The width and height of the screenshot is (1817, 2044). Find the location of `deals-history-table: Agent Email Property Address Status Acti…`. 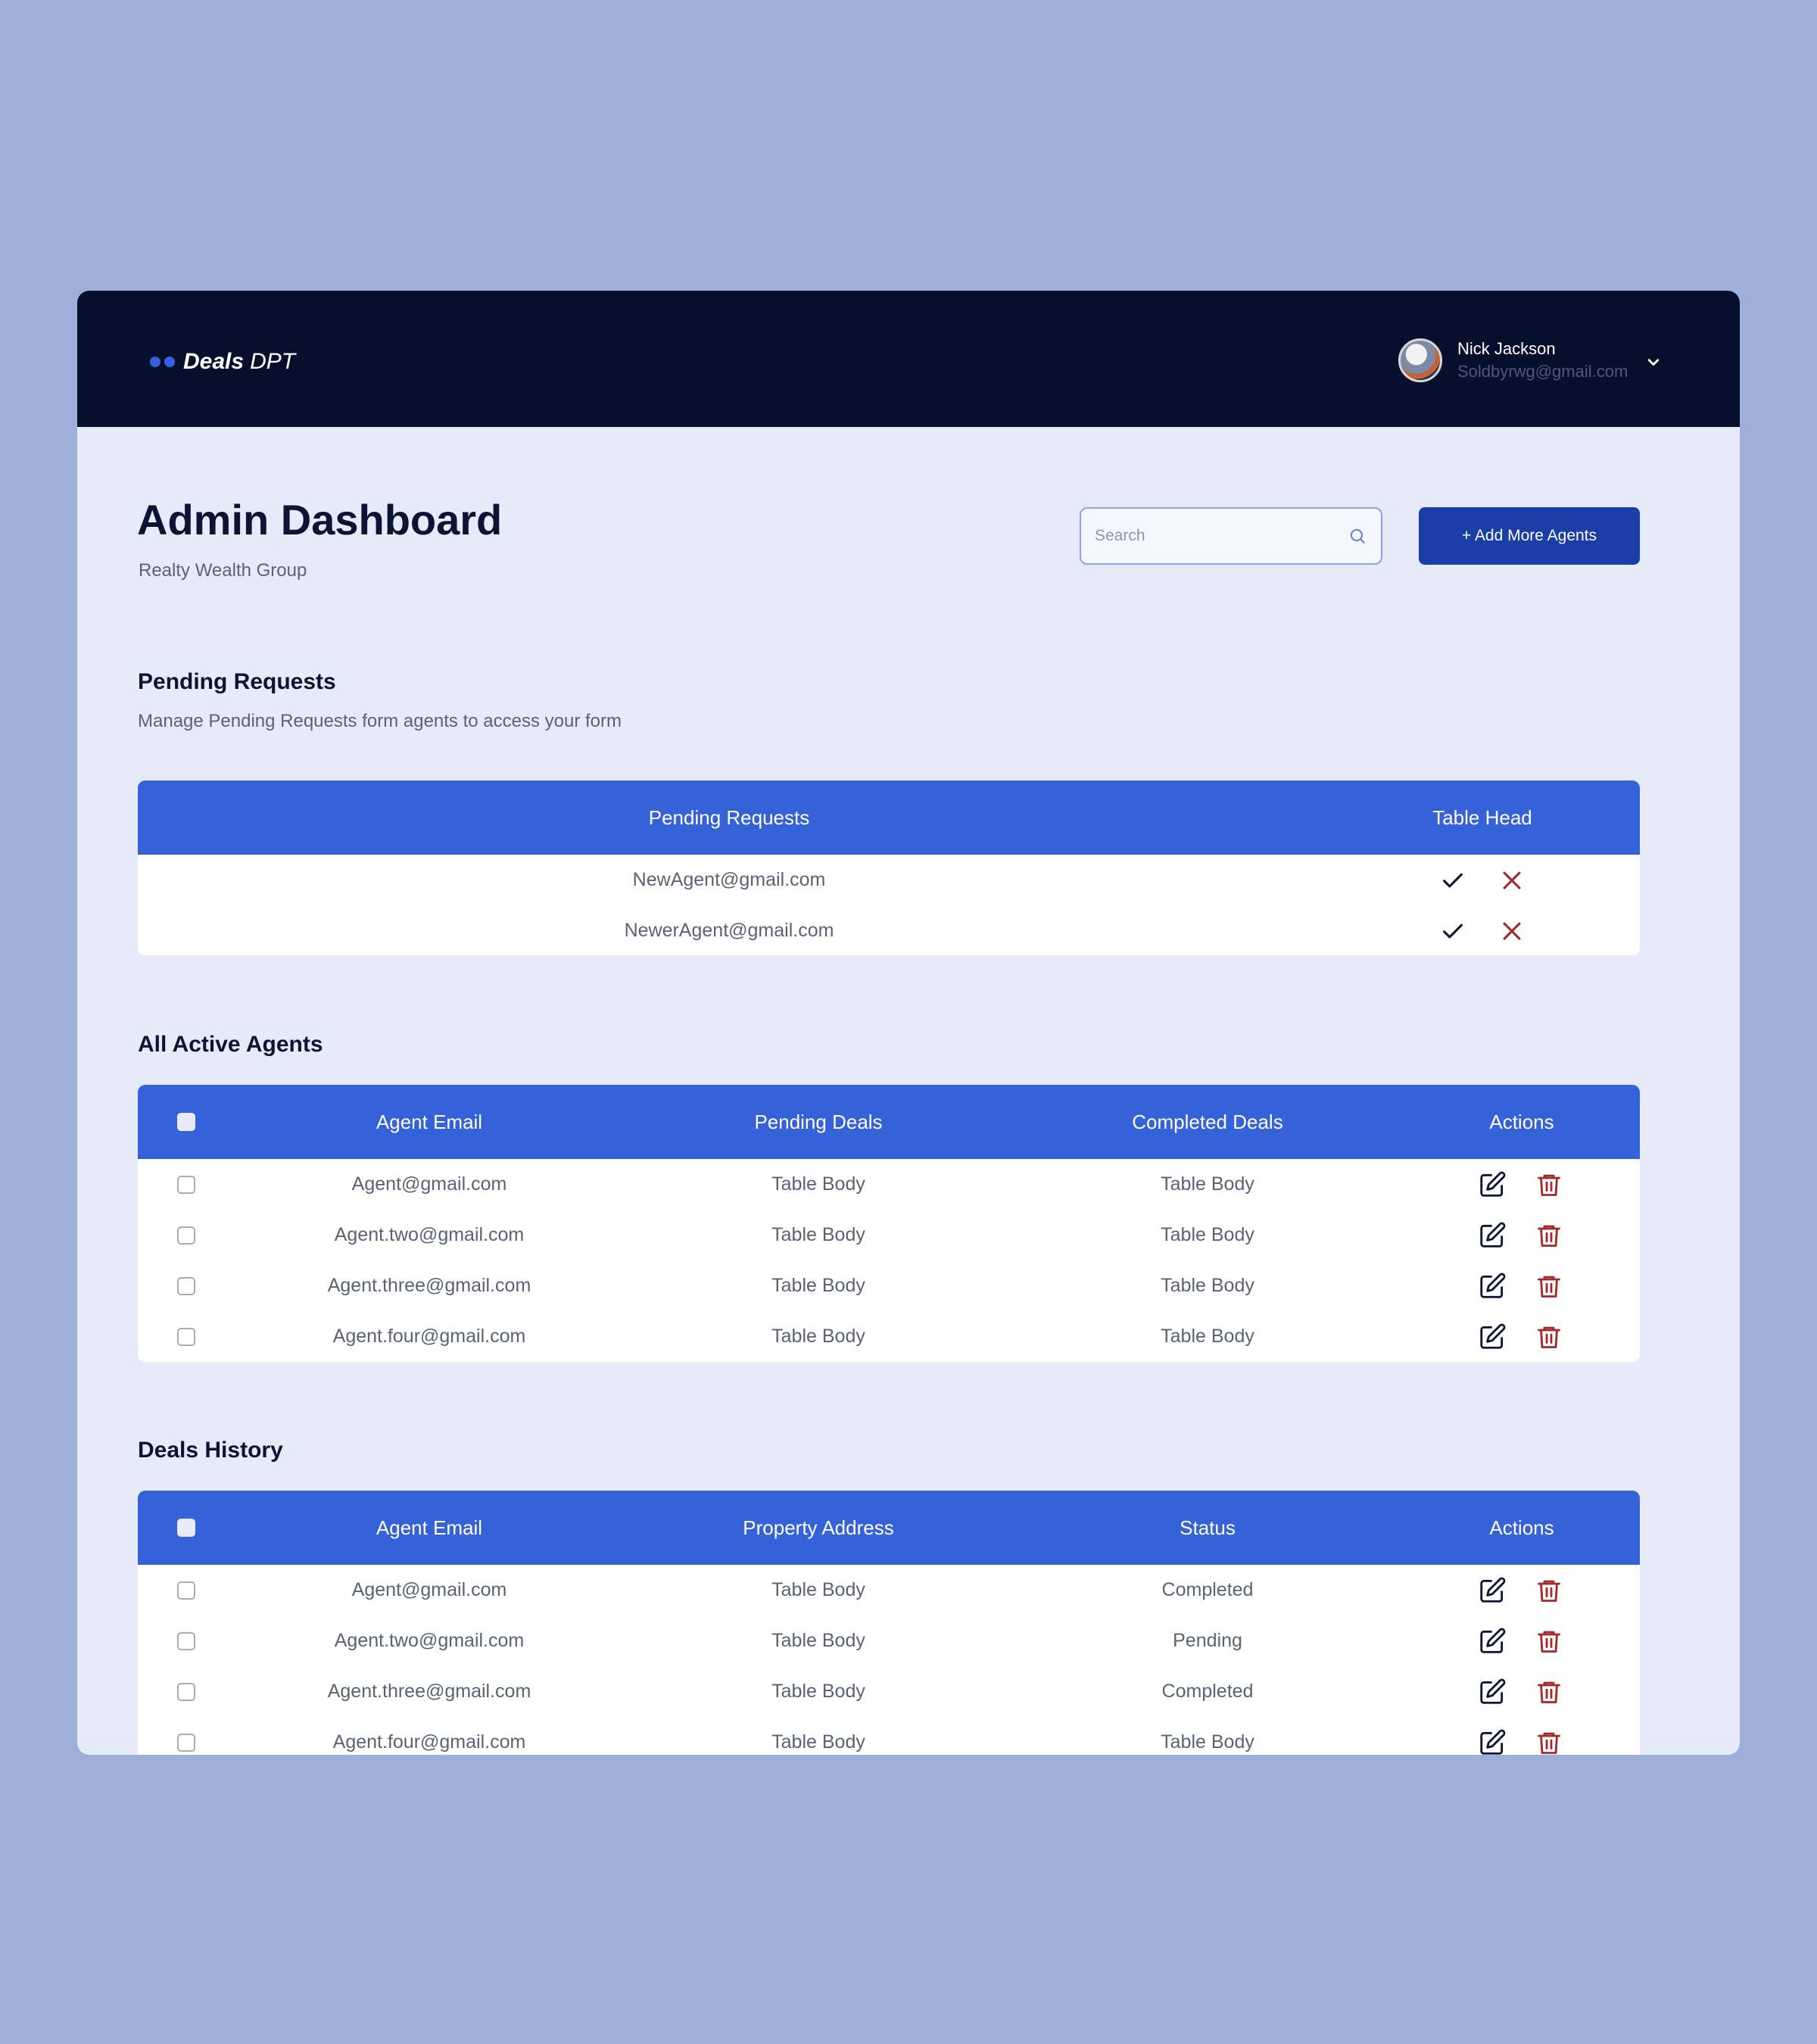

deals-history-table: Agent Email Property Address Status Acti… is located at coordinates (889, 1623).